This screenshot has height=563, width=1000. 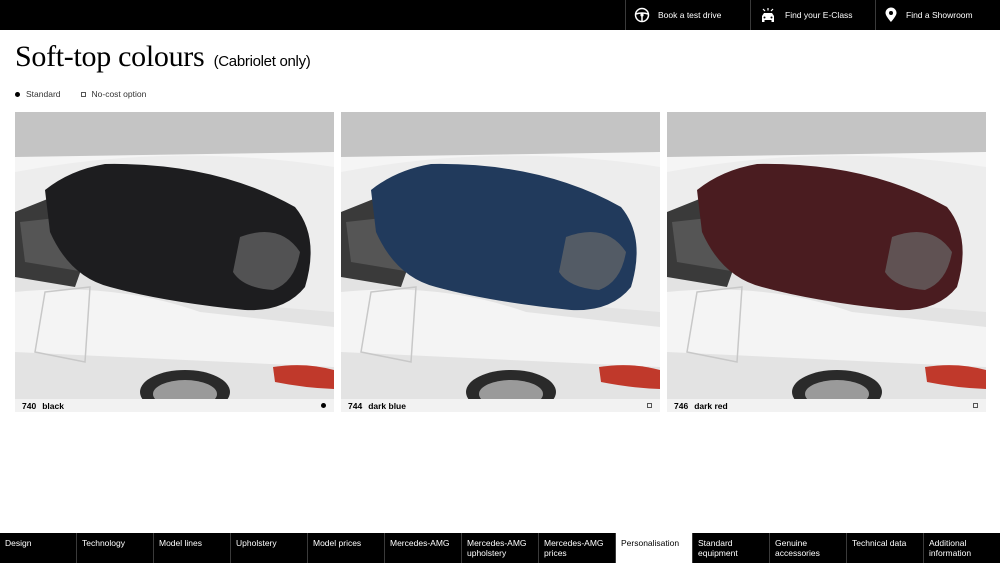 What do you see at coordinates (768, 15) in the screenshot?
I see `car-icon` at bounding box center [768, 15].